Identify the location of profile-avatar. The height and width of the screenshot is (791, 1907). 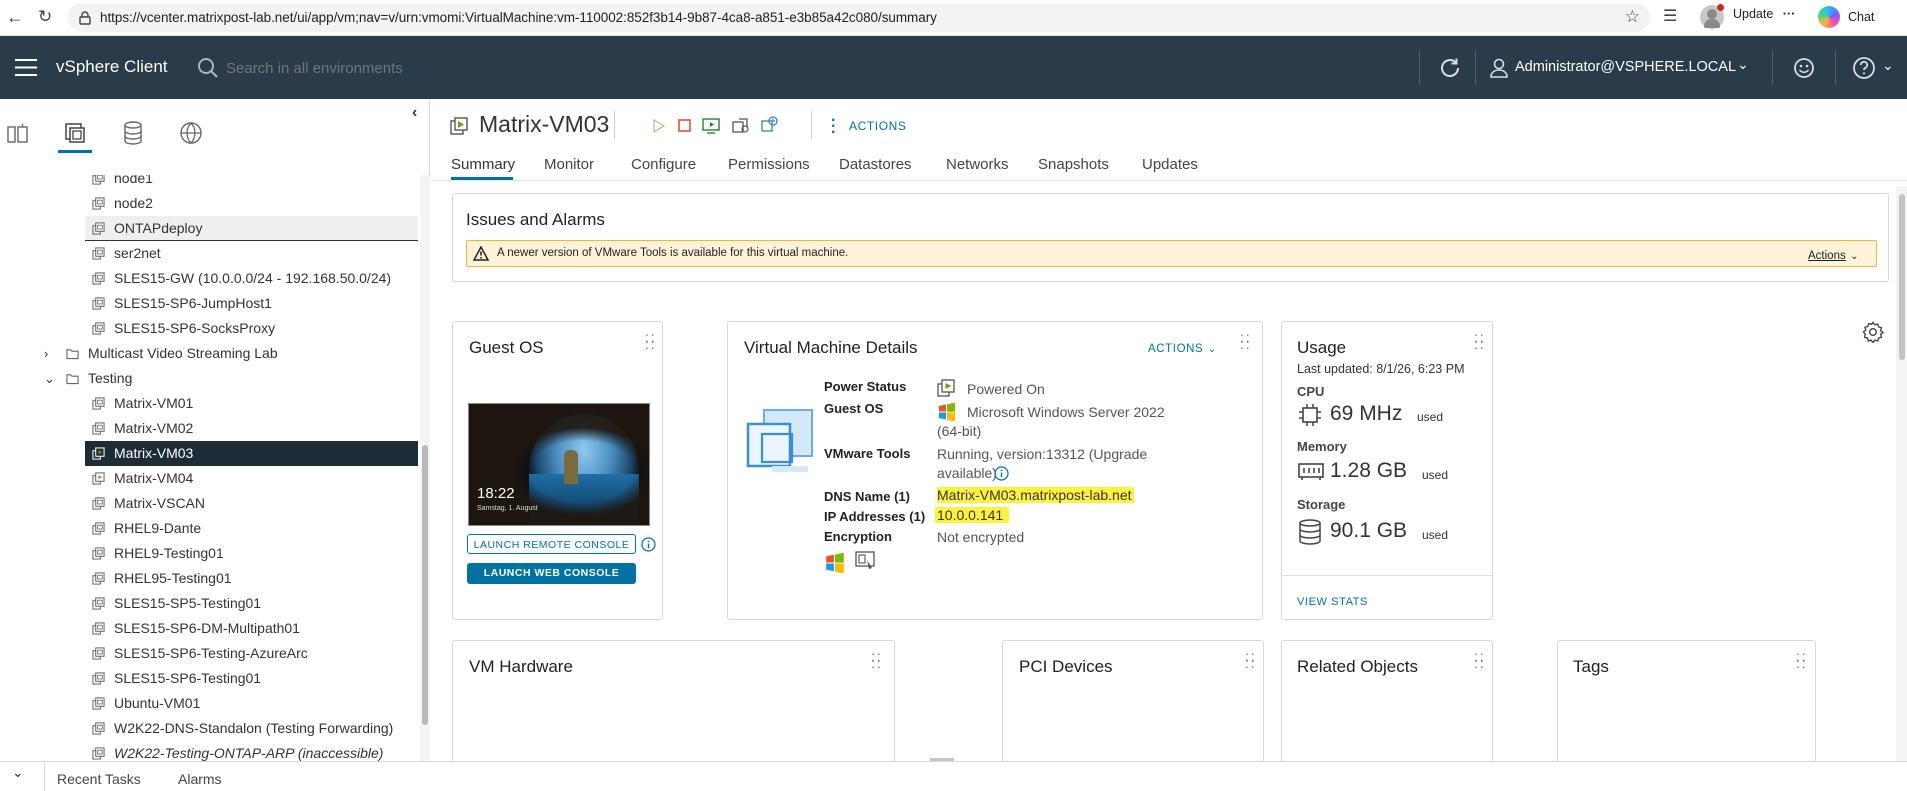
(1712, 16).